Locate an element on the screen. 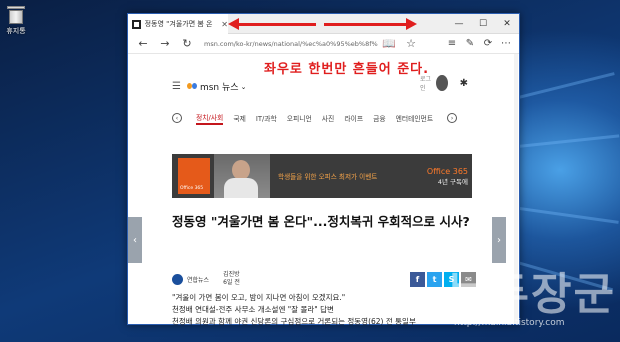  category-opinion: 오피니언 is located at coordinates (299, 118).